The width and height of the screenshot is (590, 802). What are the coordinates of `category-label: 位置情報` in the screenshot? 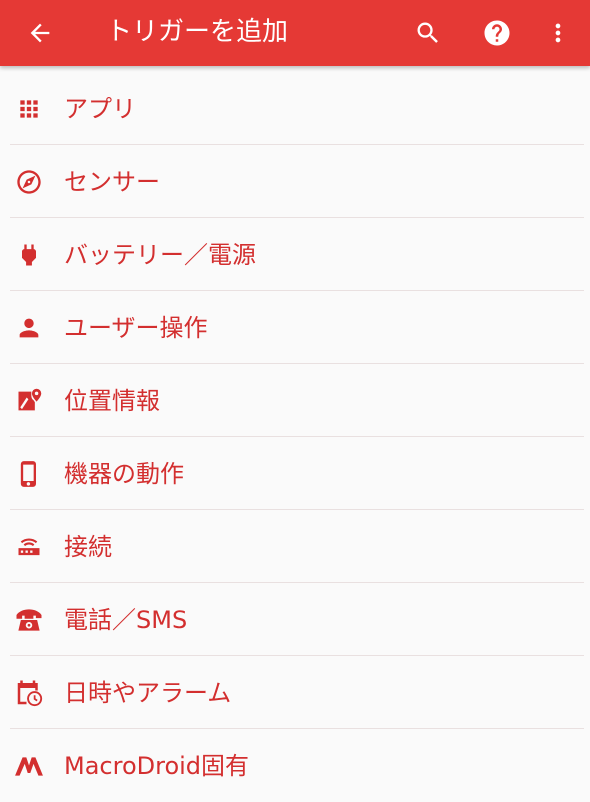 It's located at (112, 401).